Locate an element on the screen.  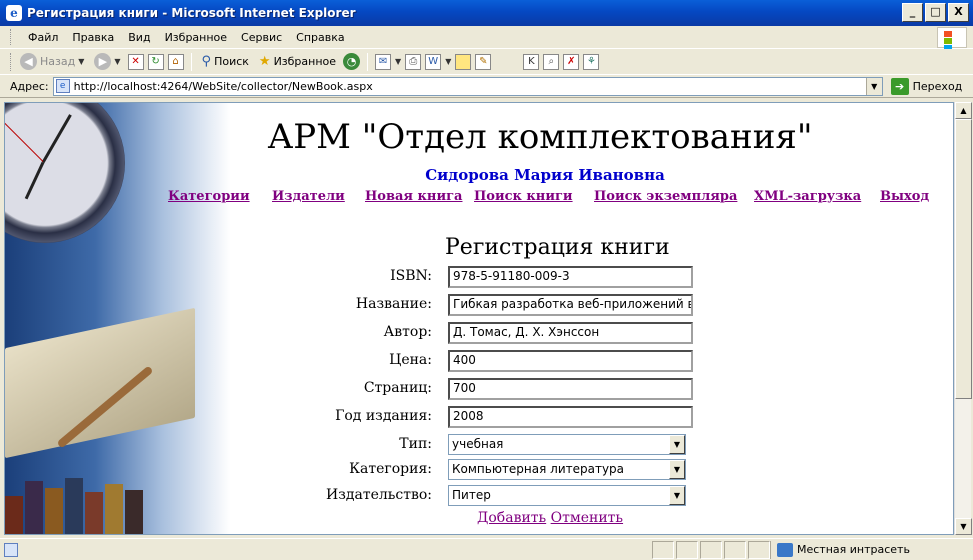
isbn-label: ISBN: is located at coordinates (411, 276).